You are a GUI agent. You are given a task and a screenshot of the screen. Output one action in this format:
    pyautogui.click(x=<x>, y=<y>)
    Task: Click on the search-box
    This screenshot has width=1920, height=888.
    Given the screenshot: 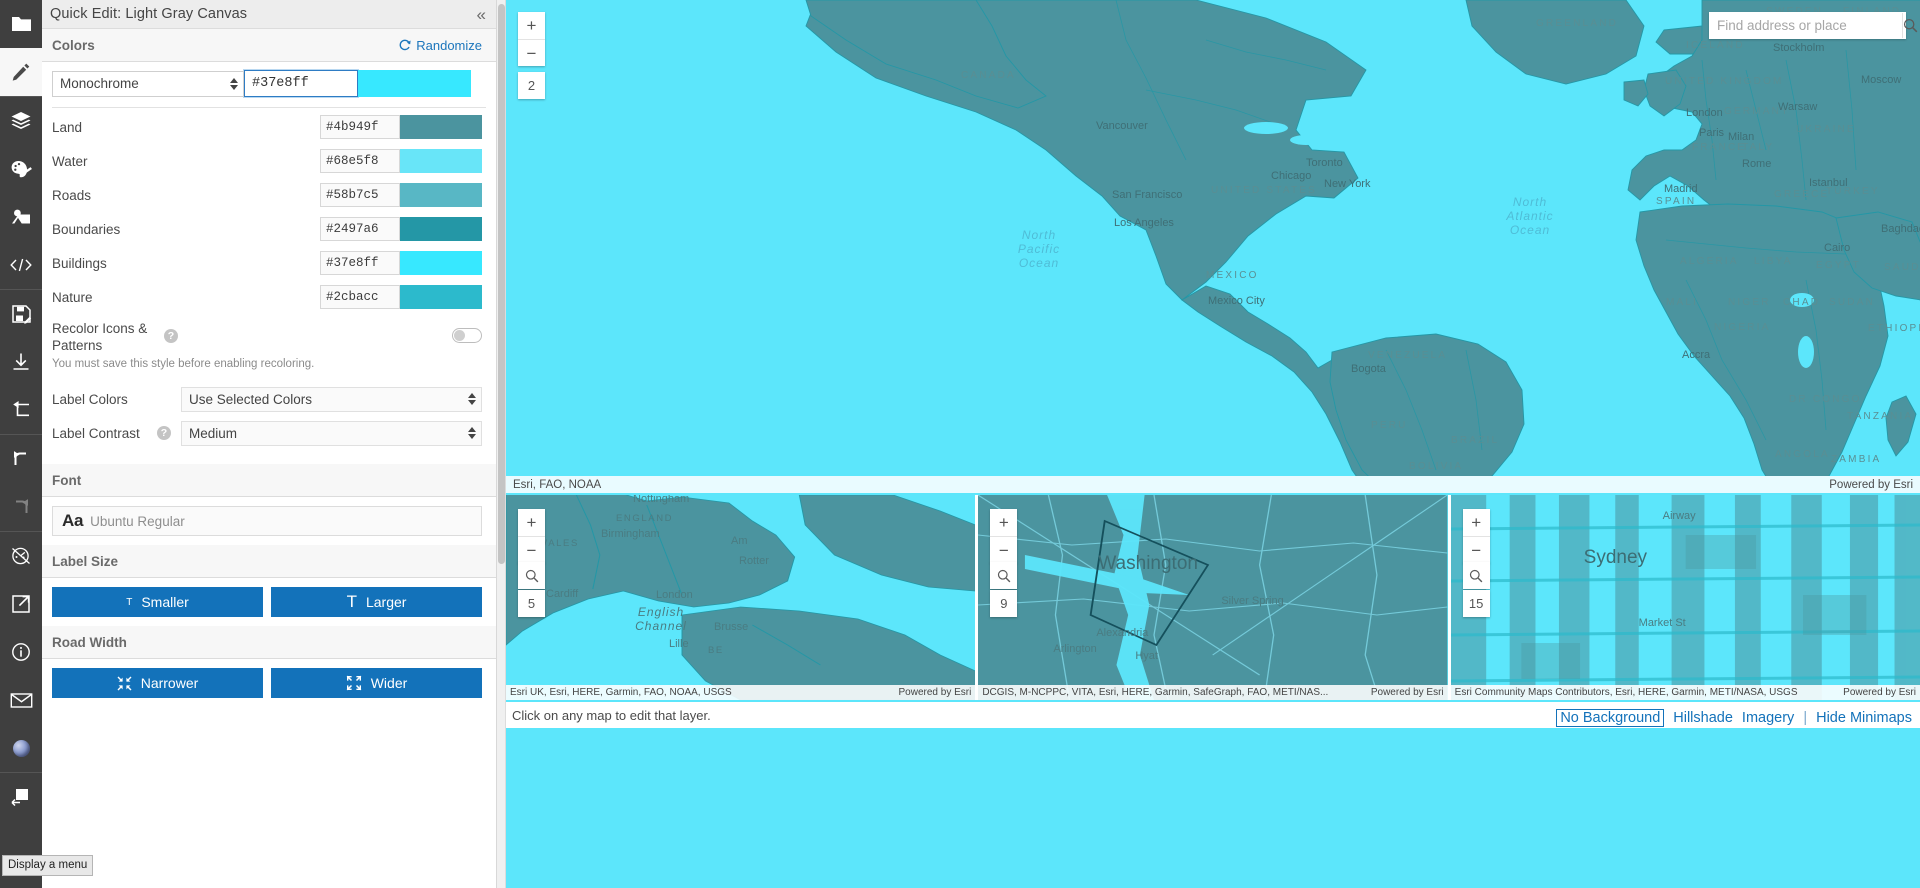 What is the action you would take?
    pyautogui.click(x=1813, y=25)
    